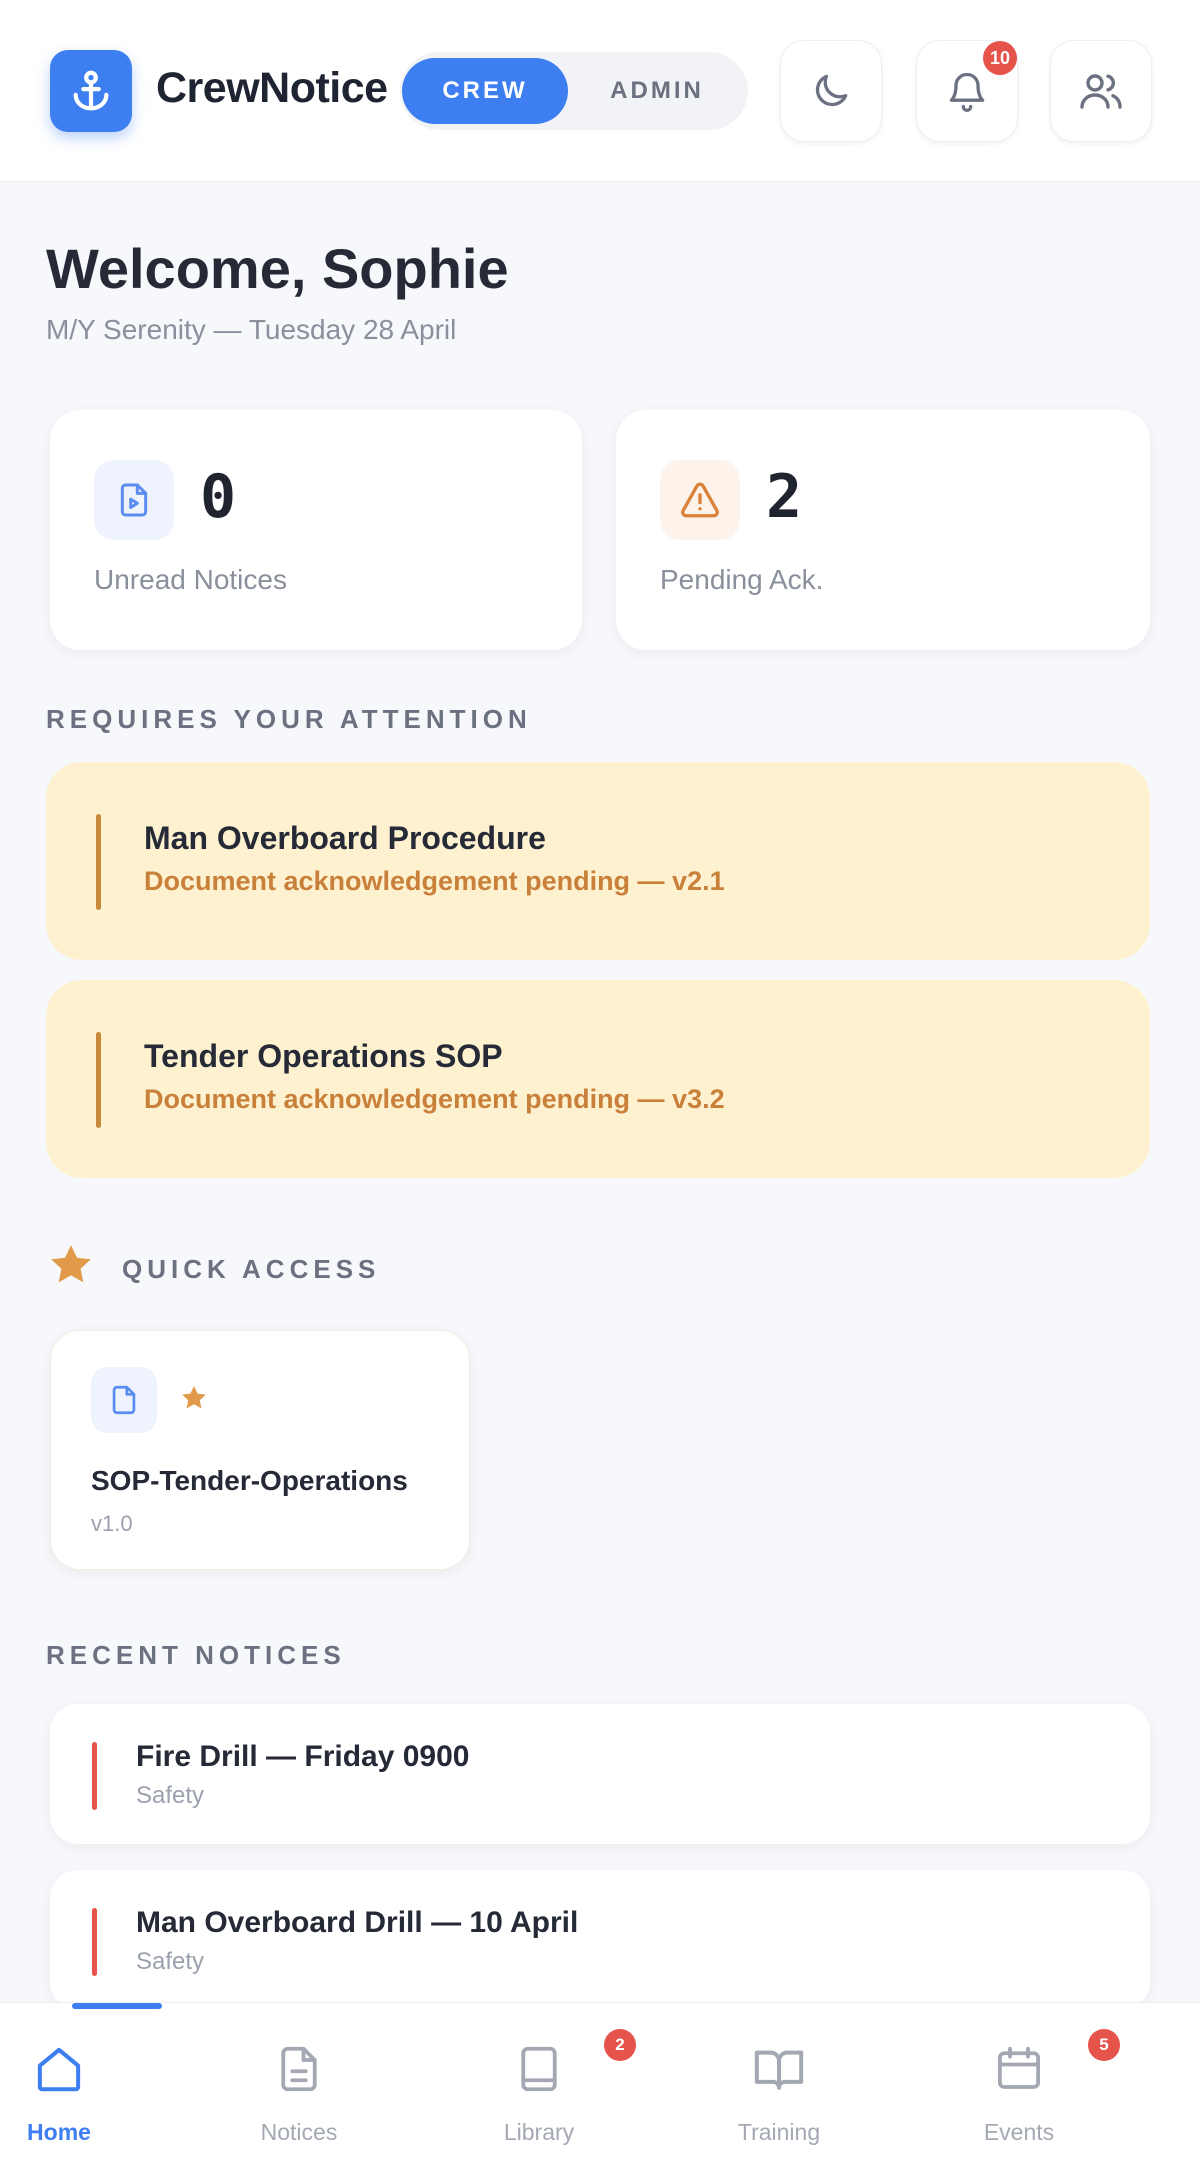 Image resolution: width=1200 pixels, height=2169 pixels. I want to click on quick-access-item: SOP-Tender-Operations v1.0, so click(260, 1450).